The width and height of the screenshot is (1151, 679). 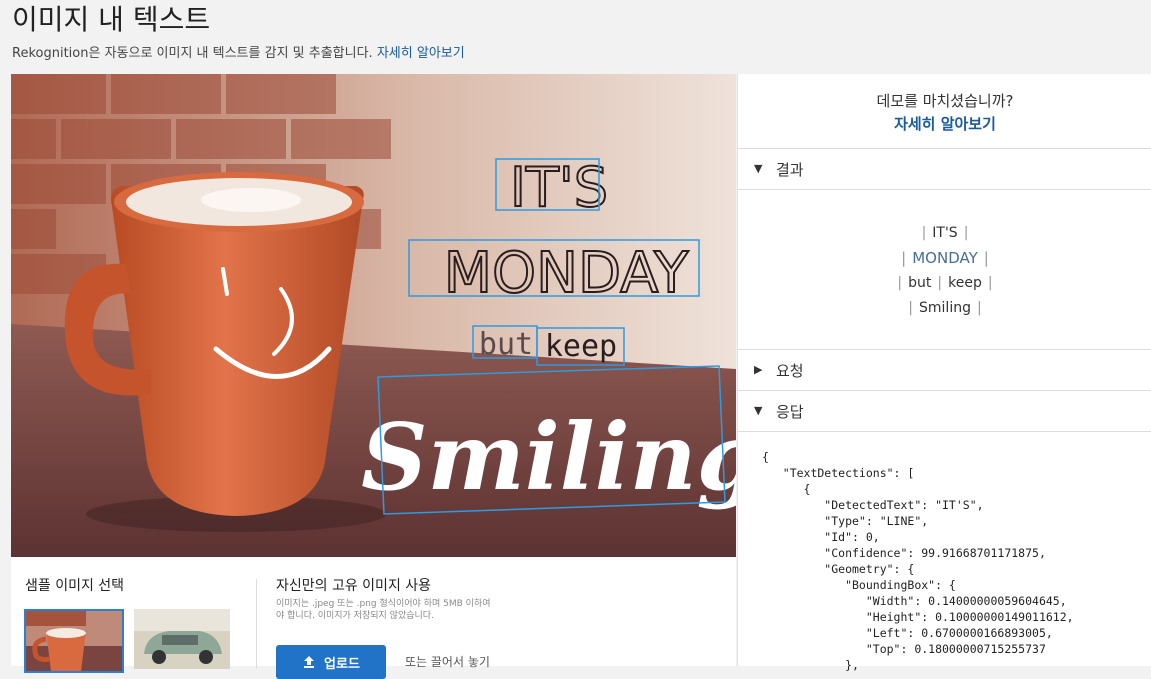 I want to click on car-thumb-image, so click(x=182, y=639).